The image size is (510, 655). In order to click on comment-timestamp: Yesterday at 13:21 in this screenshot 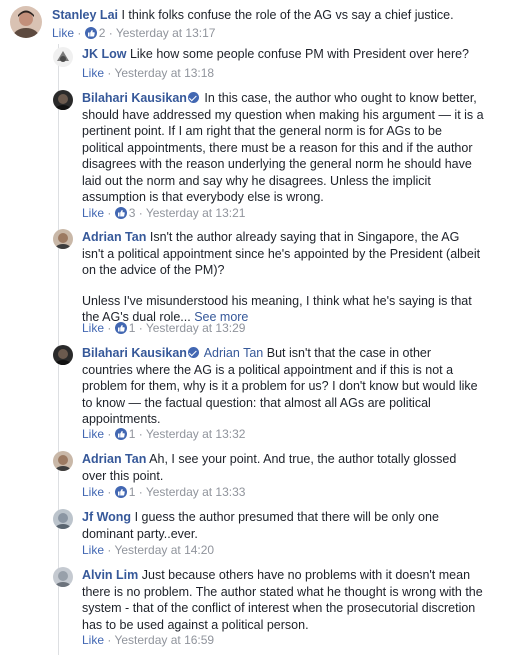, I will do `click(196, 213)`.